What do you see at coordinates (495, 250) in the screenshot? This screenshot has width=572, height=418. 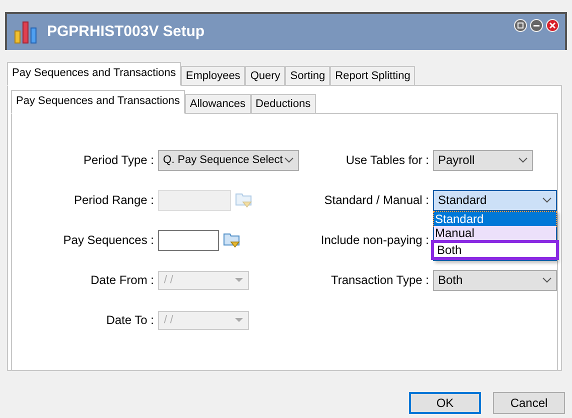 I see `dropdown-option: Both` at bounding box center [495, 250].